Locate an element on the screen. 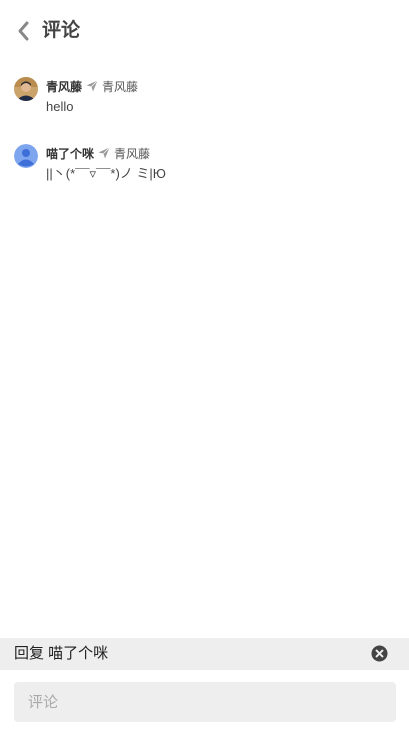 The width and height of the screenshot is (409, 731). close-circle-icon is located at coordinates (379, 653).